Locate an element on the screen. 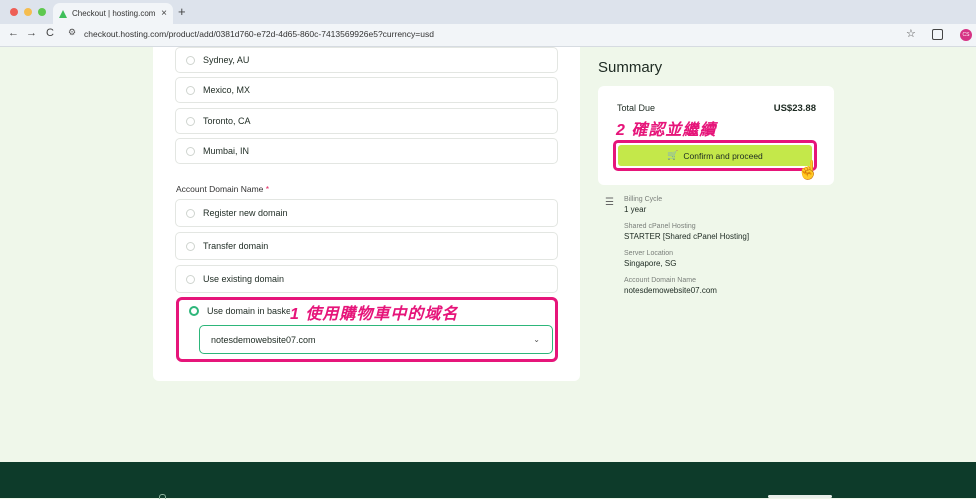 Image resolution: width=976 pixels, height=499 pixels. confirm-button-label: Confirm and proceed is located at coordinates (723, 155).